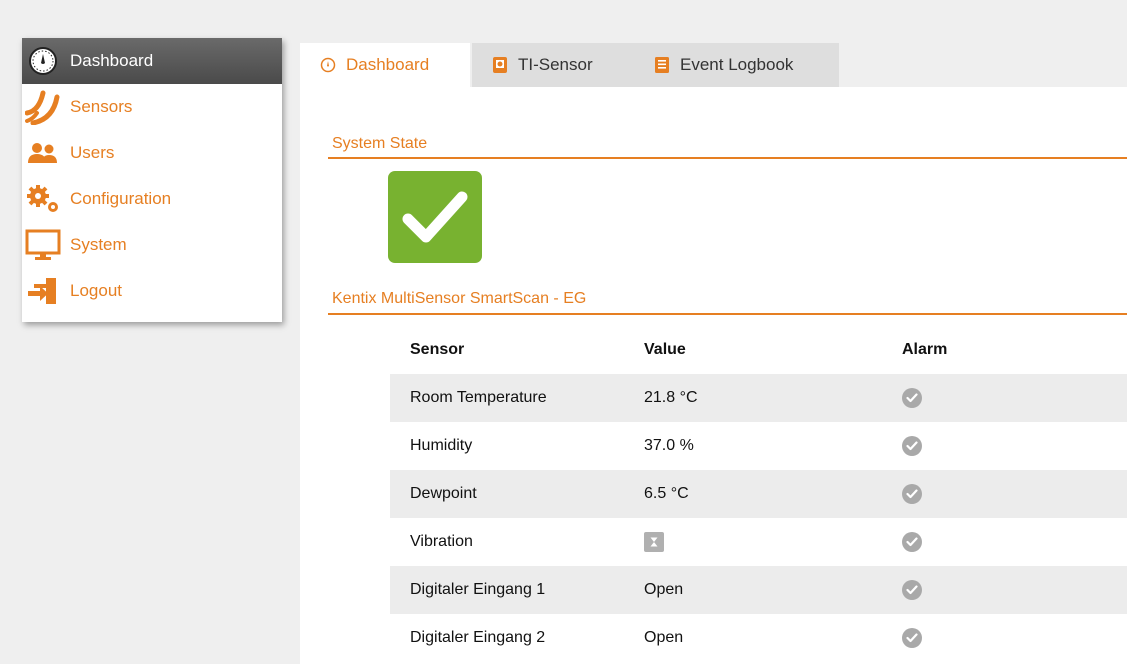 This screenshot has width=1127, height=664. Describe the element at coordinates (43, 291) in the screenshot. I see `logout-icon` at that location.